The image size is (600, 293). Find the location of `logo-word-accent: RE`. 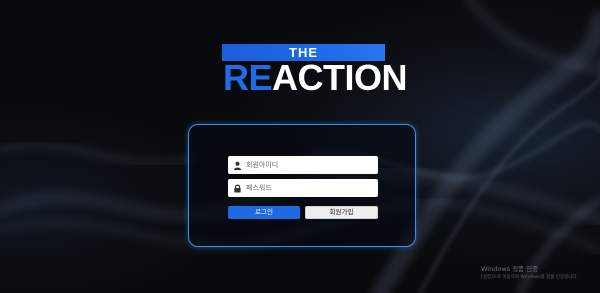

logo-word-accent: RE is located at coordinates (248, 77).